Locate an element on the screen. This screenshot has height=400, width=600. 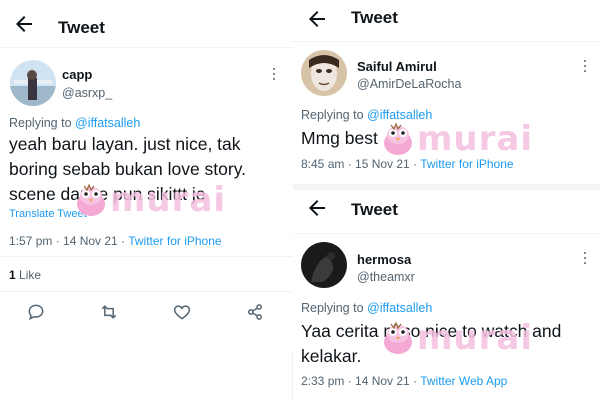
author-handle: @asrxp_ is located at coordinates (87, 93).